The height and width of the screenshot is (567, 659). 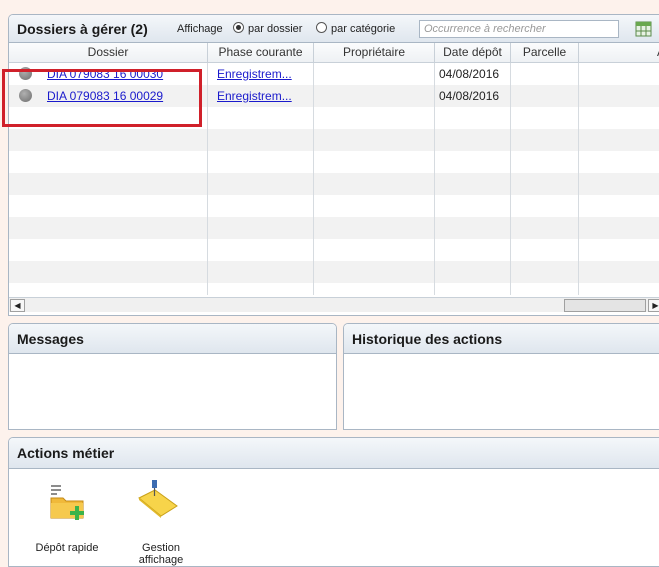 I want to click on messages-panel-header: Messages, so click(x=172, y=339).